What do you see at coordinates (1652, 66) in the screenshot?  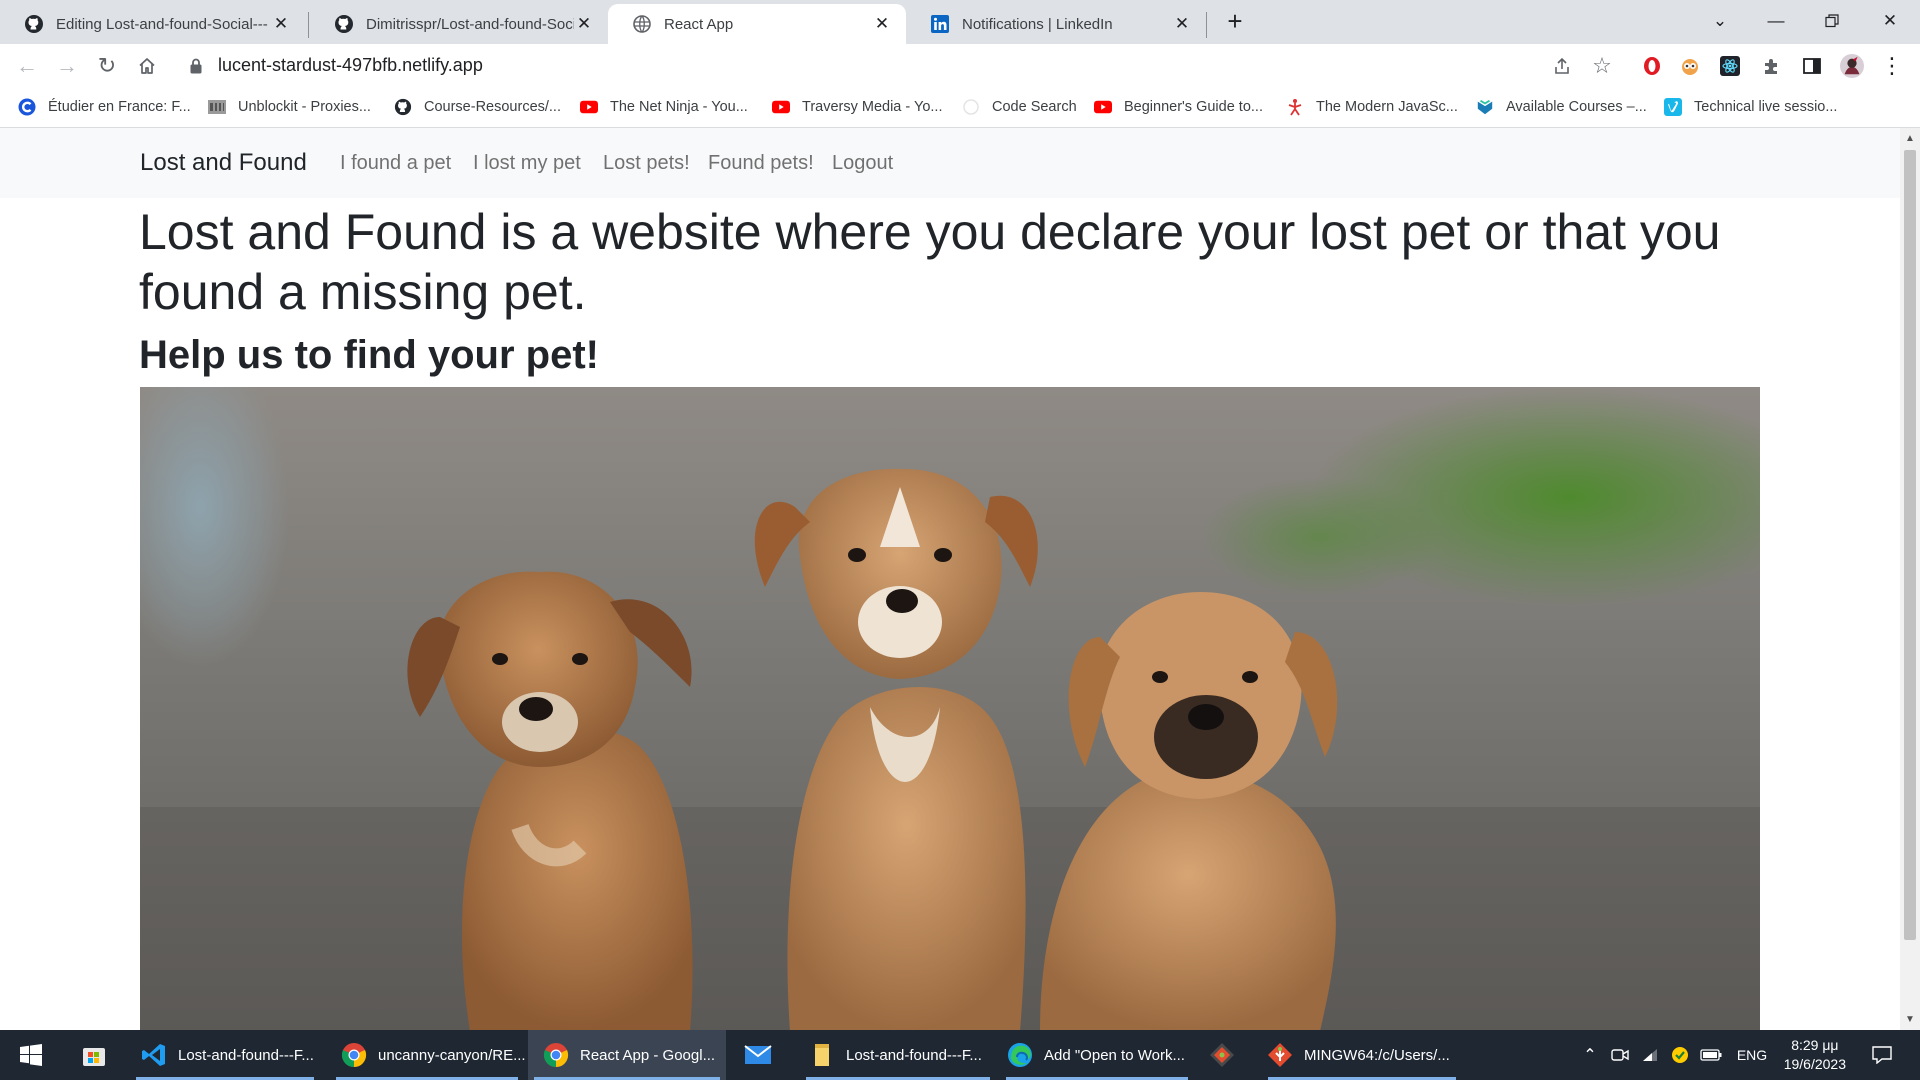 I see `opera-vpn-extension-icon` at bounding box center [1652, 66].